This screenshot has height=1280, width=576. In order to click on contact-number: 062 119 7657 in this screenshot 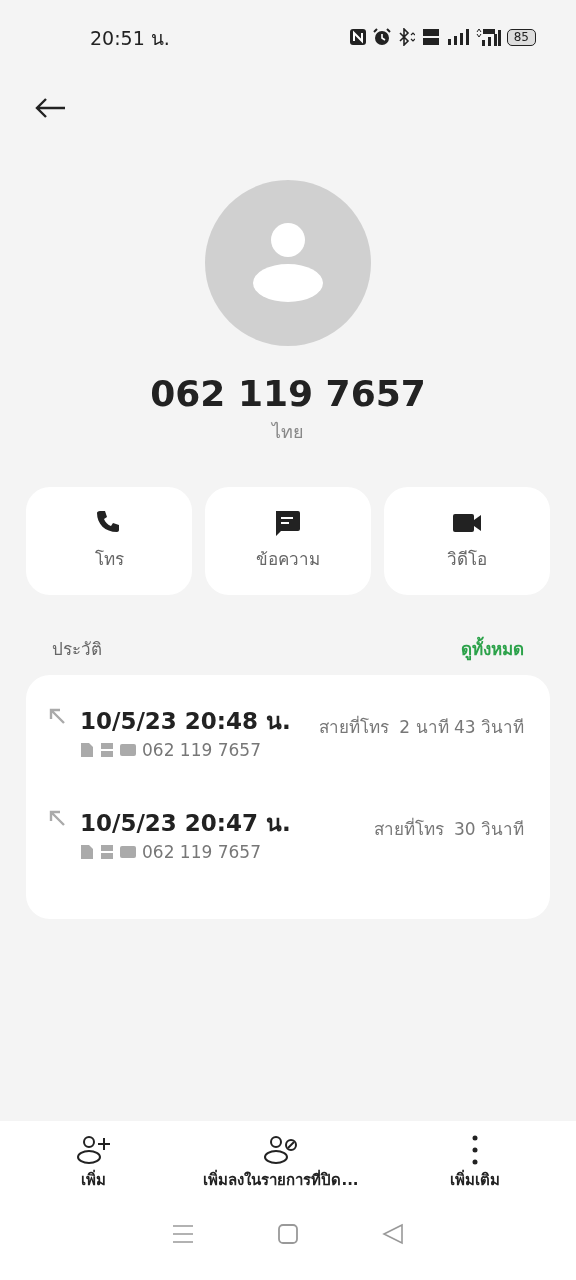, I will do `click(288, 394)`.